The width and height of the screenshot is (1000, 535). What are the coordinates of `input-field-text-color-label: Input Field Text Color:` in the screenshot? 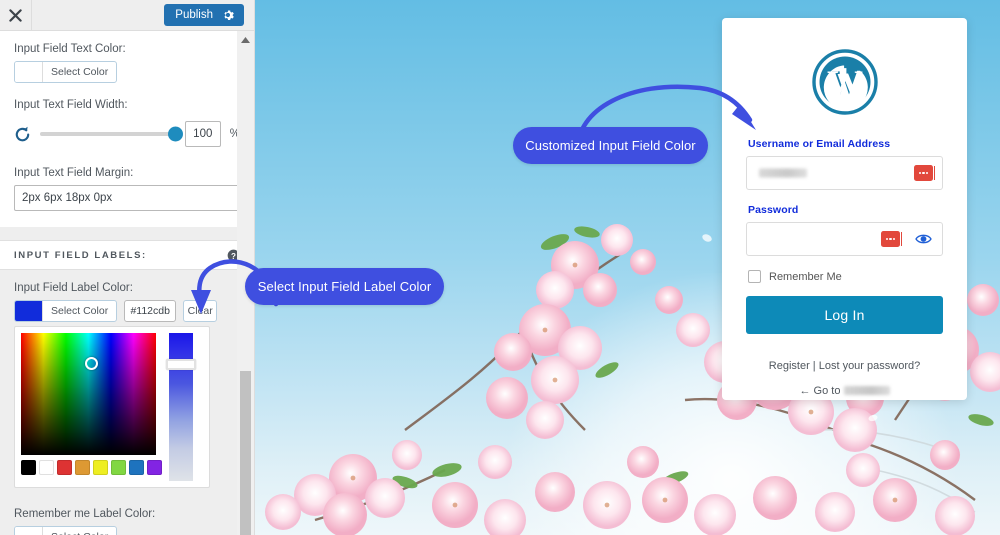 It's located at (70, 49).